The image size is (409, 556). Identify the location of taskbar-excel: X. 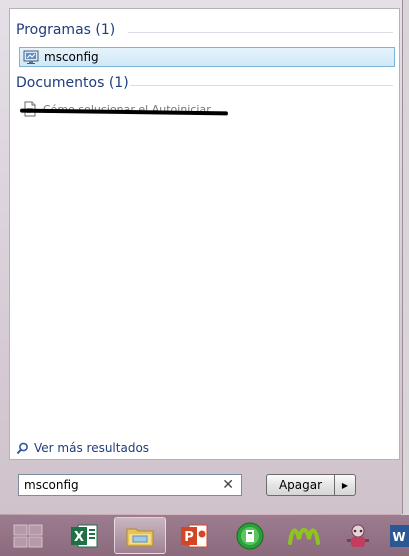
(84, 535).